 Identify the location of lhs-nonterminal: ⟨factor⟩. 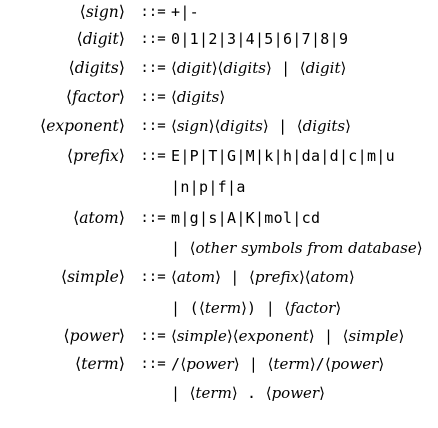
(95, 96).